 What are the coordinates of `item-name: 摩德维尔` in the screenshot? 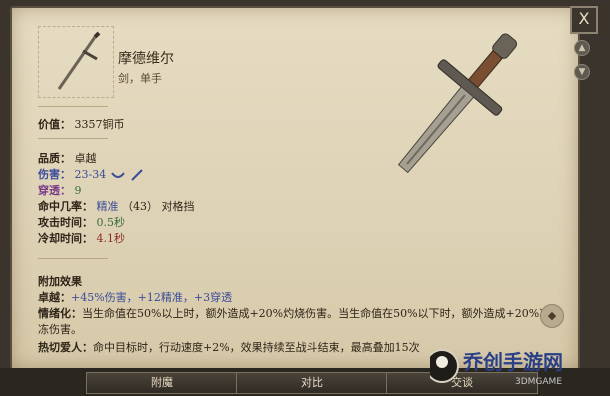 It's located at (146, 59).